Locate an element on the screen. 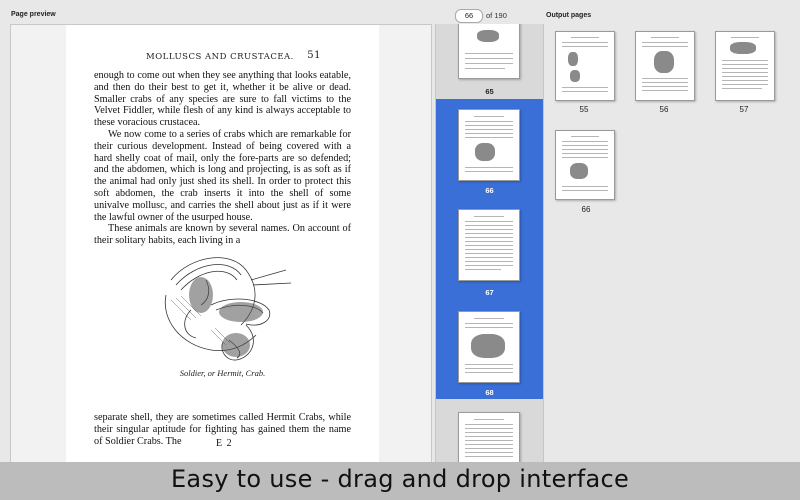  page-total: of 190 is located at coordinates (496, 15).